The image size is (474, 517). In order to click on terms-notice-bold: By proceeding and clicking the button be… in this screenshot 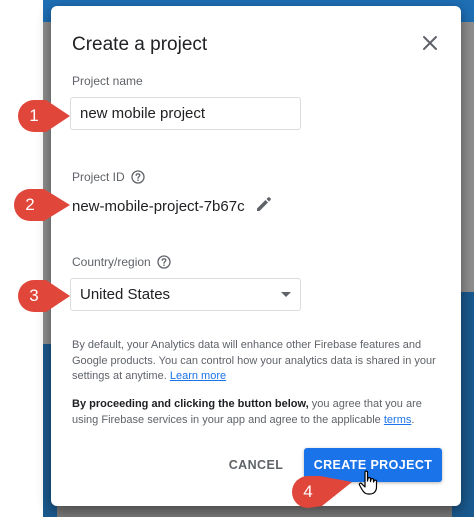, I will do `click(190, 404)`.